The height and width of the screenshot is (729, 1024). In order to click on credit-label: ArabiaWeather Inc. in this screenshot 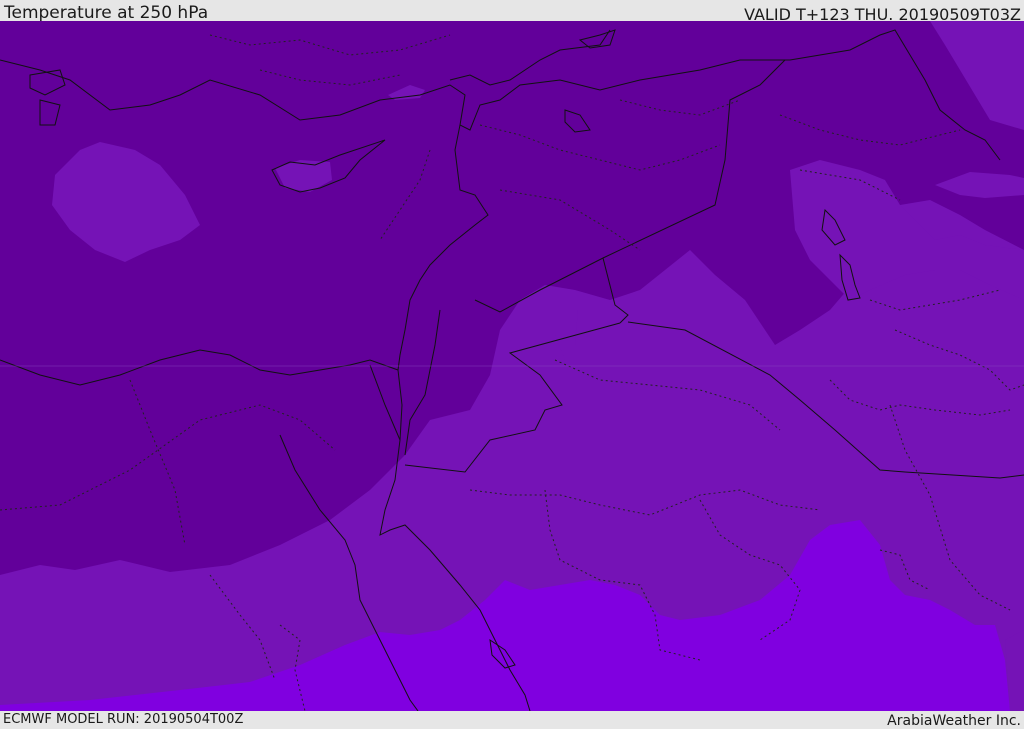, I will do `click(954, 721)`.